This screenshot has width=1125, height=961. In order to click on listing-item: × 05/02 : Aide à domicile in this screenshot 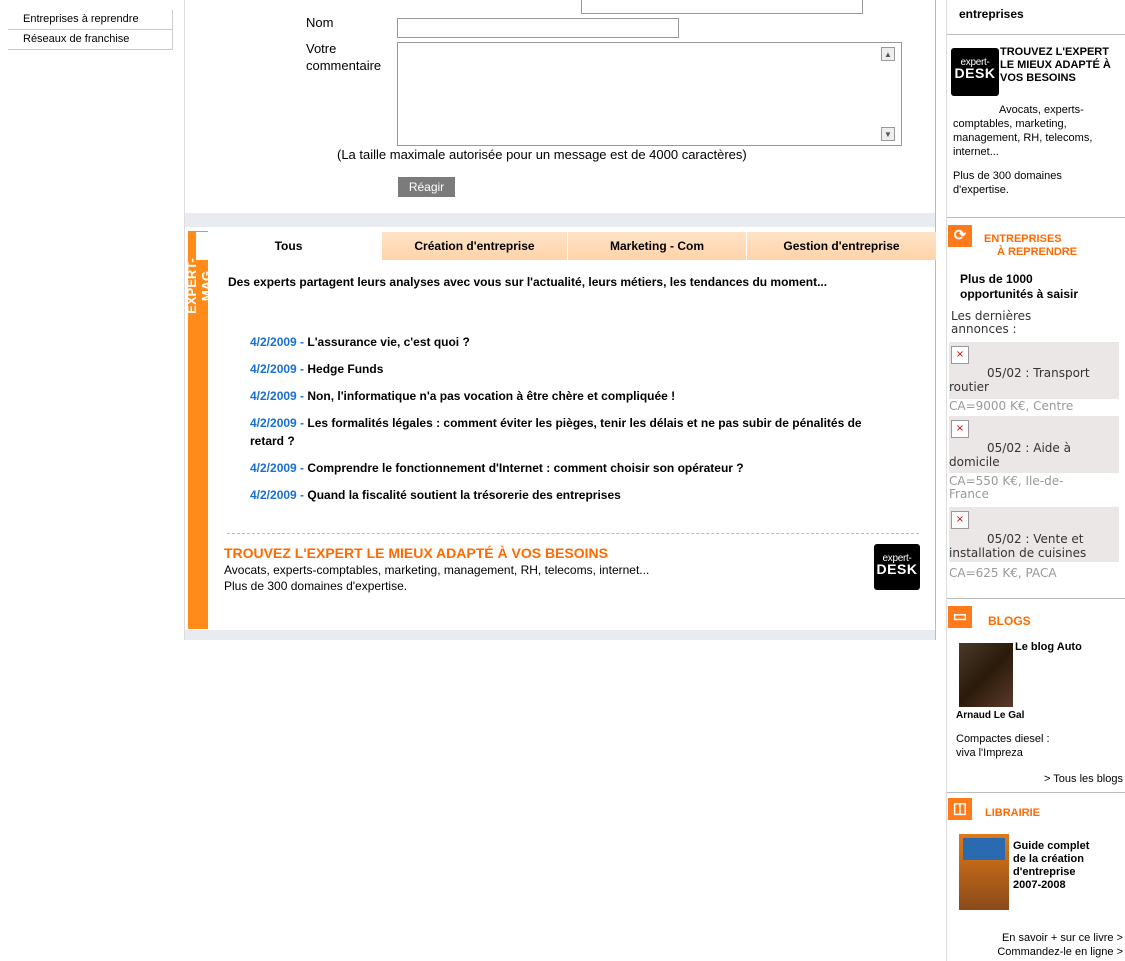, I will do `click(1034, 444)`.